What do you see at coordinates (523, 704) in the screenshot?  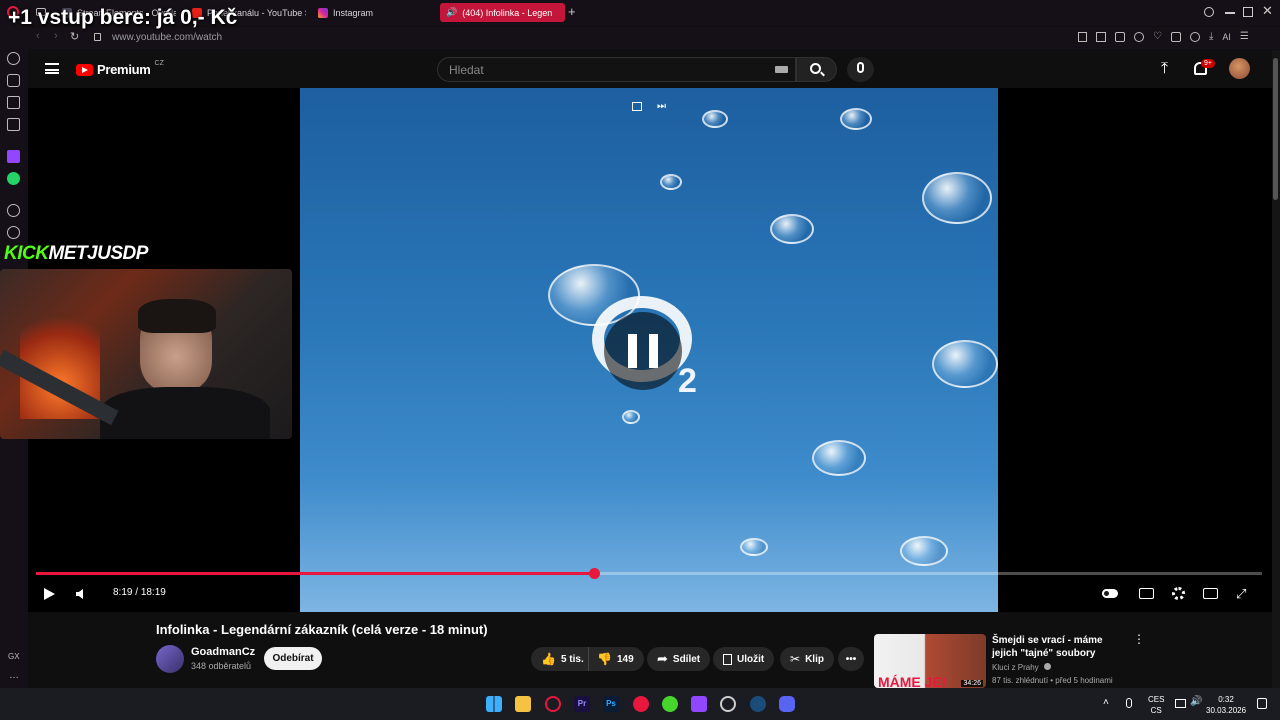 I see `file-explorer-icon` at bounding box center [523, 704].